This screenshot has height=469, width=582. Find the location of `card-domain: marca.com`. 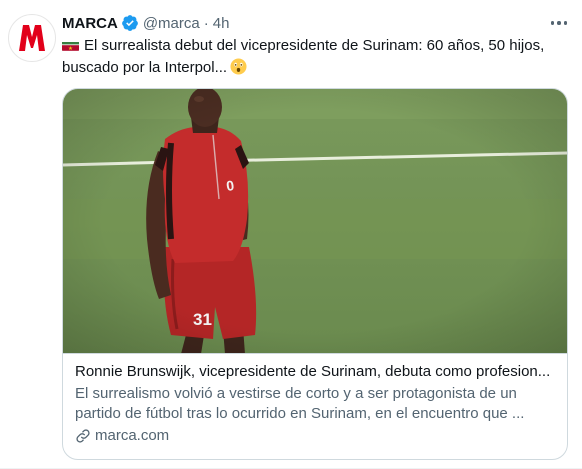

card-domain: marca.com is located at coordinates (132, 436).